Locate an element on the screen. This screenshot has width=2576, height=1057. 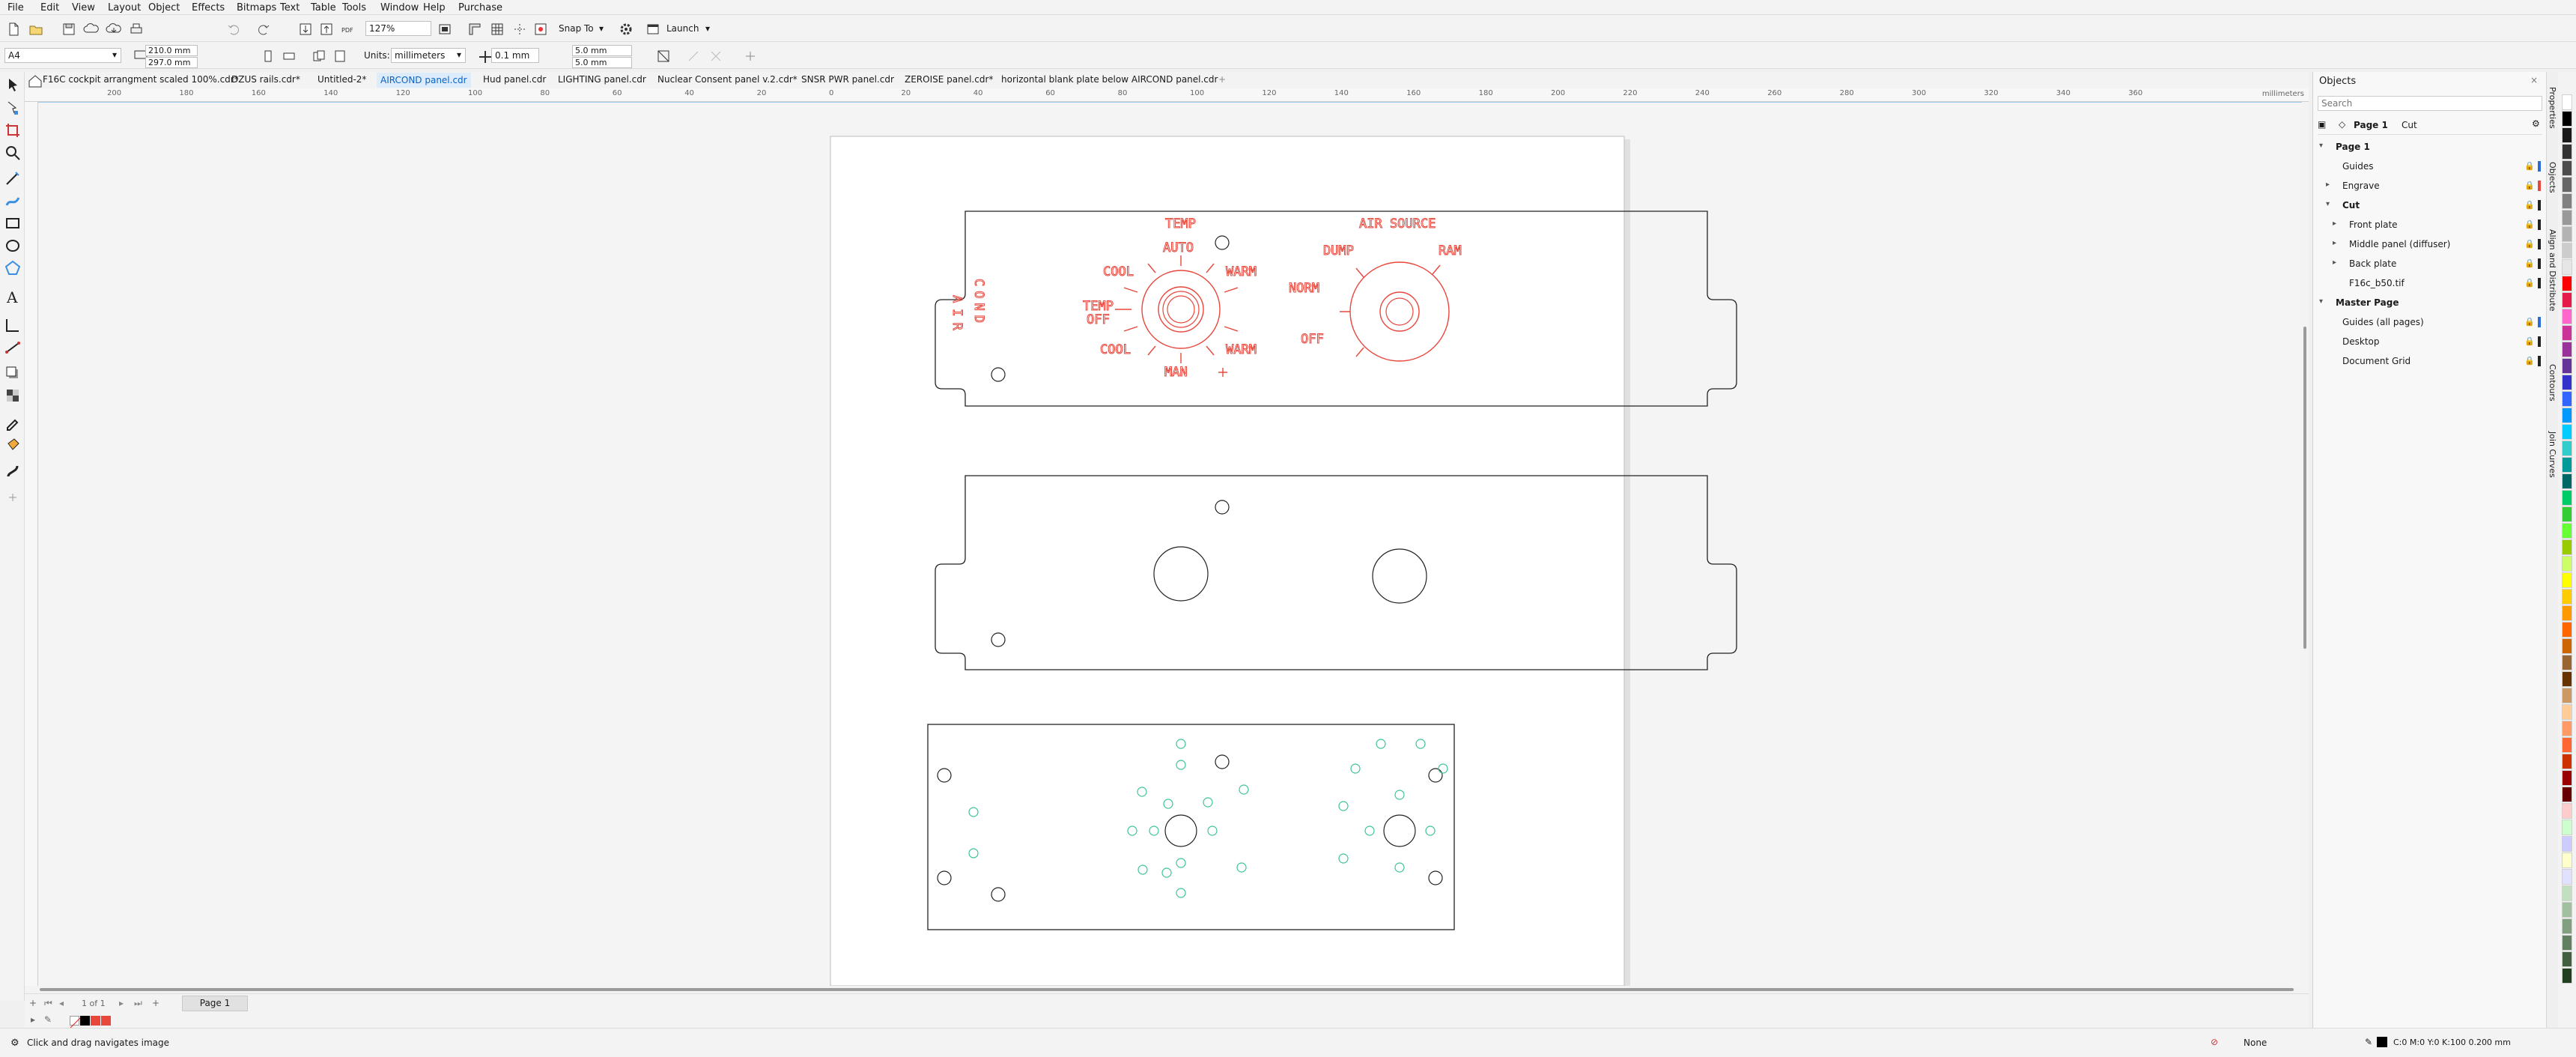
eyedropper-tool-icon is located at coordinates (13, 422).